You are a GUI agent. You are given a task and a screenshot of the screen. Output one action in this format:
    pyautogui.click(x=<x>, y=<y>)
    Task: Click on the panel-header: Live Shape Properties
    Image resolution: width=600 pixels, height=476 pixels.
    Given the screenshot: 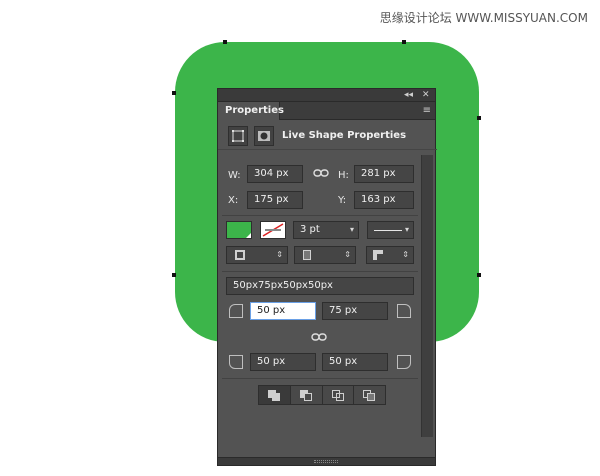 What is the action you would take?
    pyautogui.click(x=327, y=136)
    